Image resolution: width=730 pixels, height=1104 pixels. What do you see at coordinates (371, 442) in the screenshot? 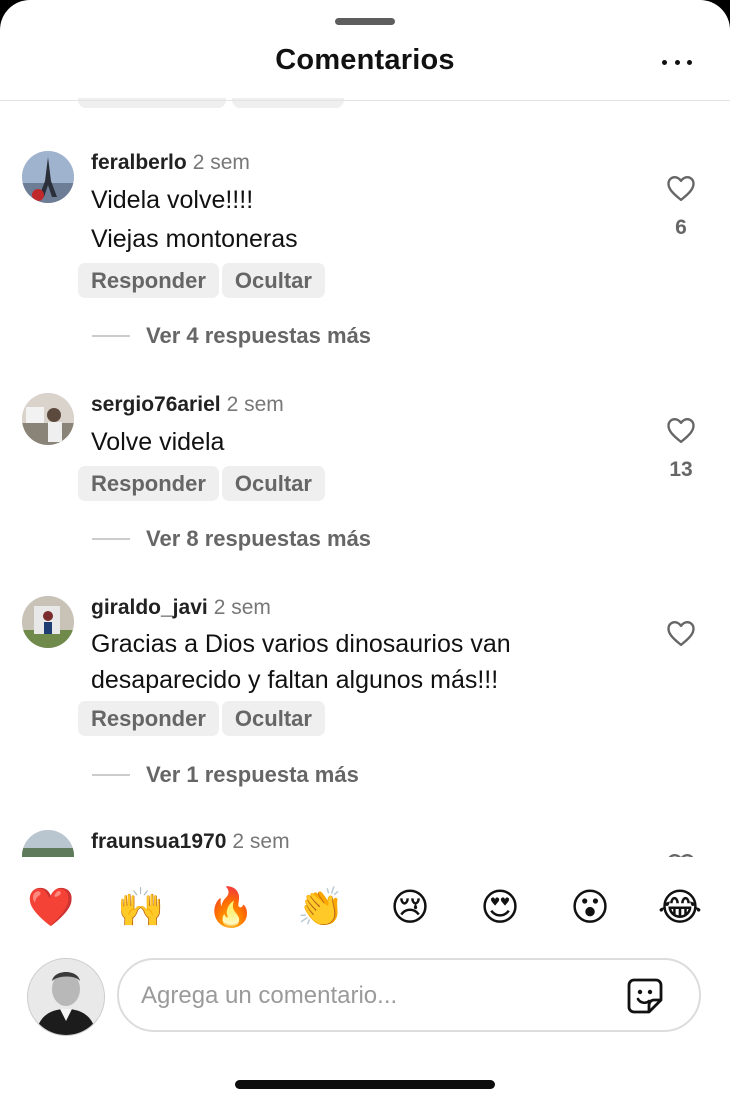
I see `comment-text: Volve videla` at bounding box center [371, 442].